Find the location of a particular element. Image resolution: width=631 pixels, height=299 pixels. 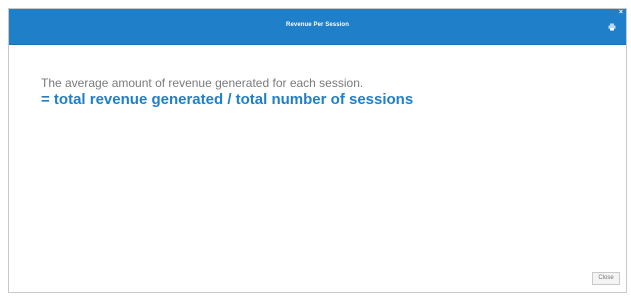

dialog-title: Revenue Per Session is located at coordinates (317, 25).